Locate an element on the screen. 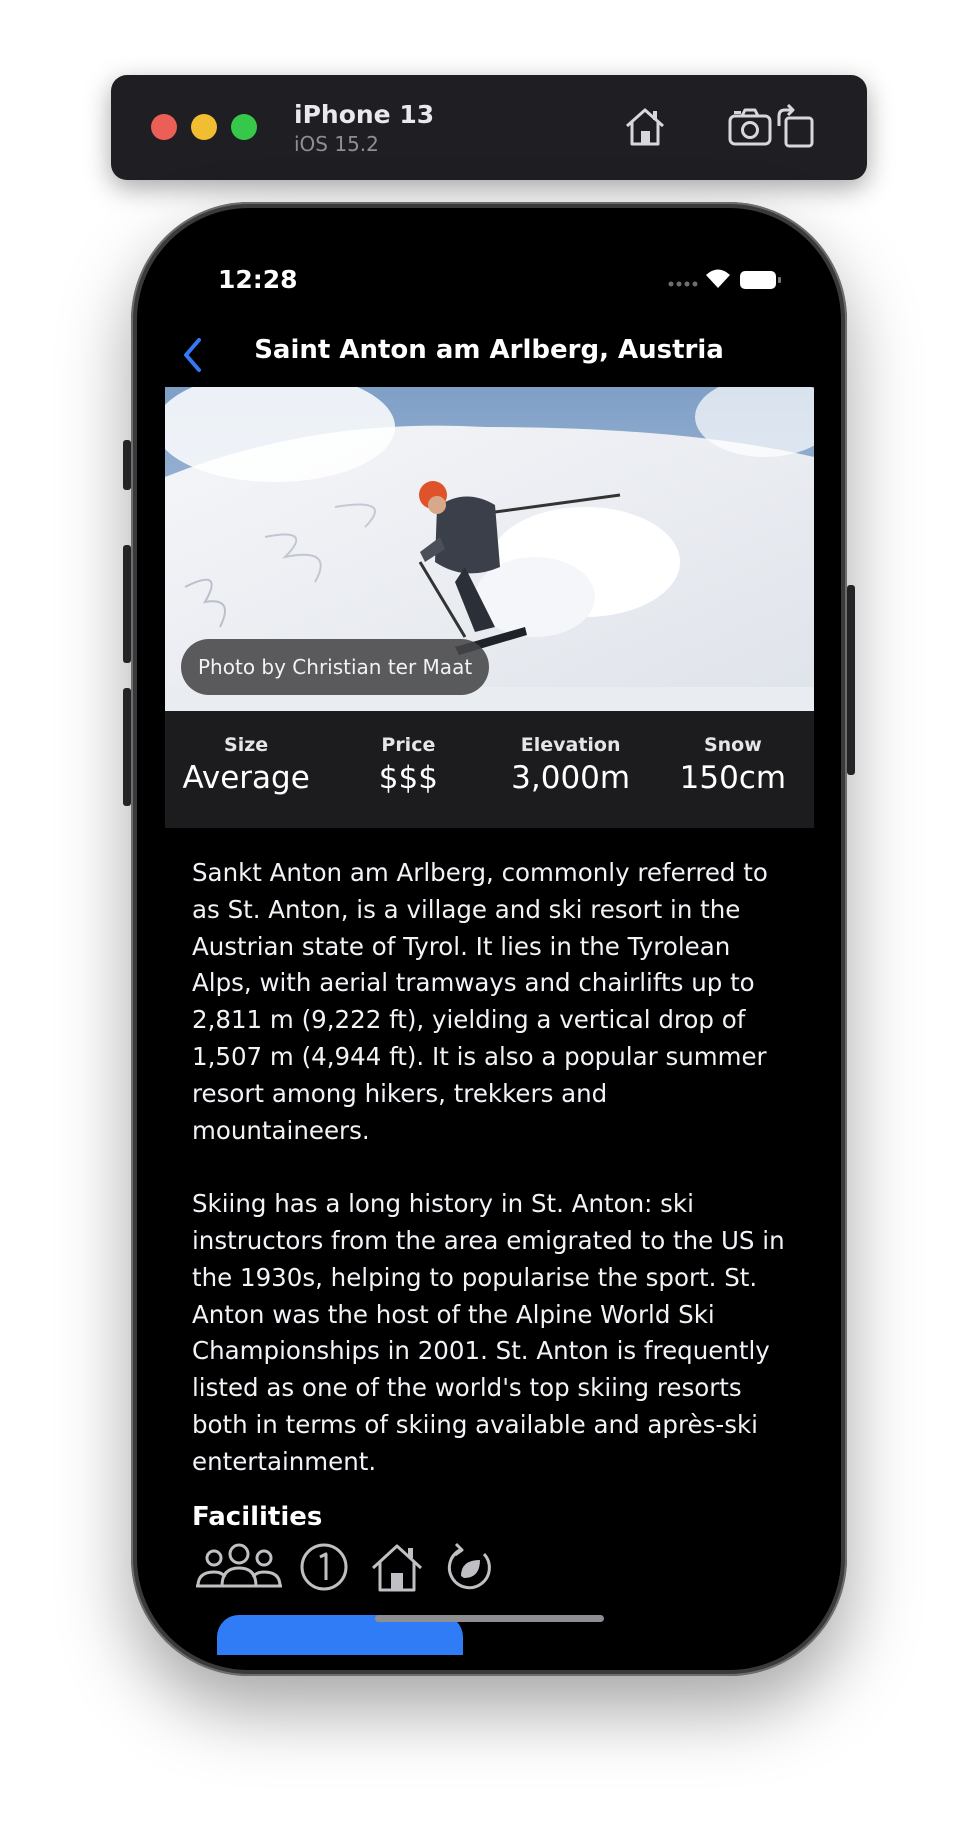  beginners-icon is located at coordinates (324, 1567).